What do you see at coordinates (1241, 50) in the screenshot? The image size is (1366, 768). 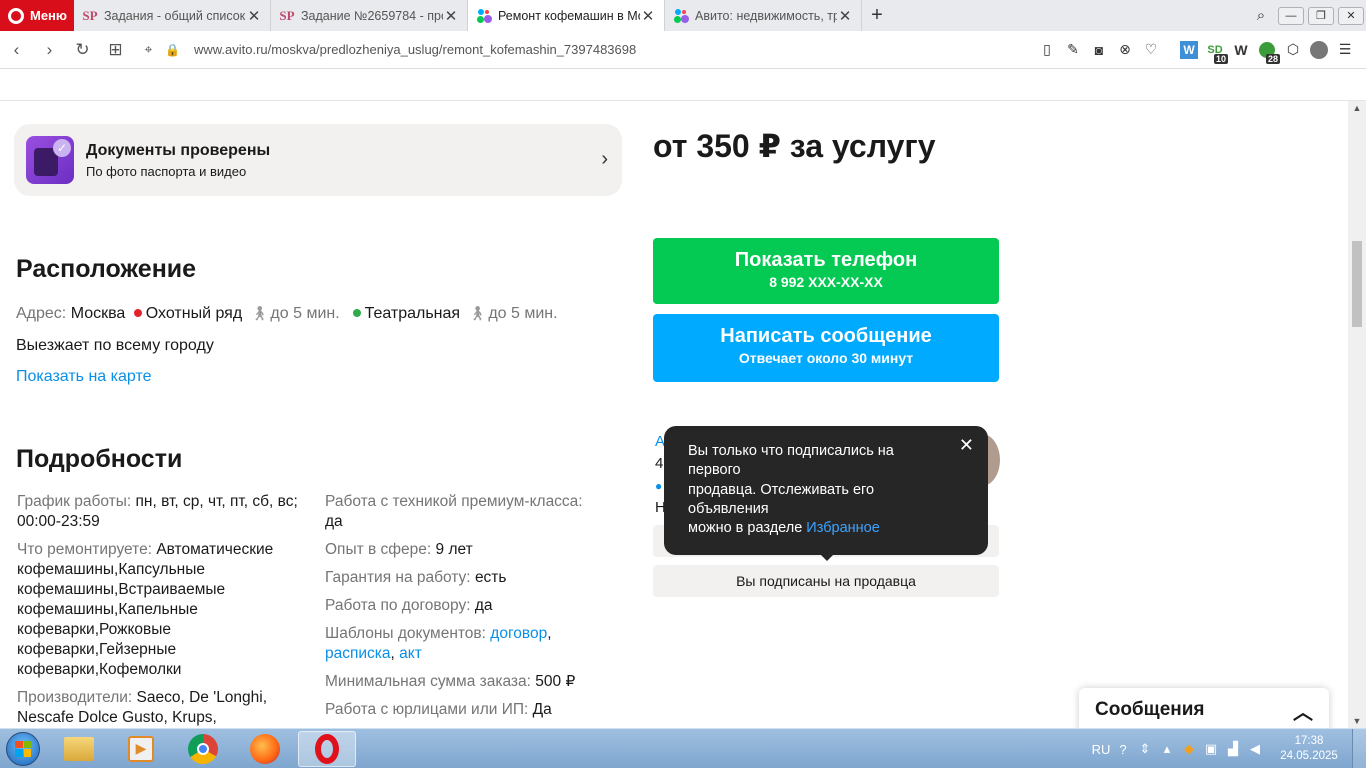 I see `extension-w-dark-icon: W` at bounding box center [1241, 50].